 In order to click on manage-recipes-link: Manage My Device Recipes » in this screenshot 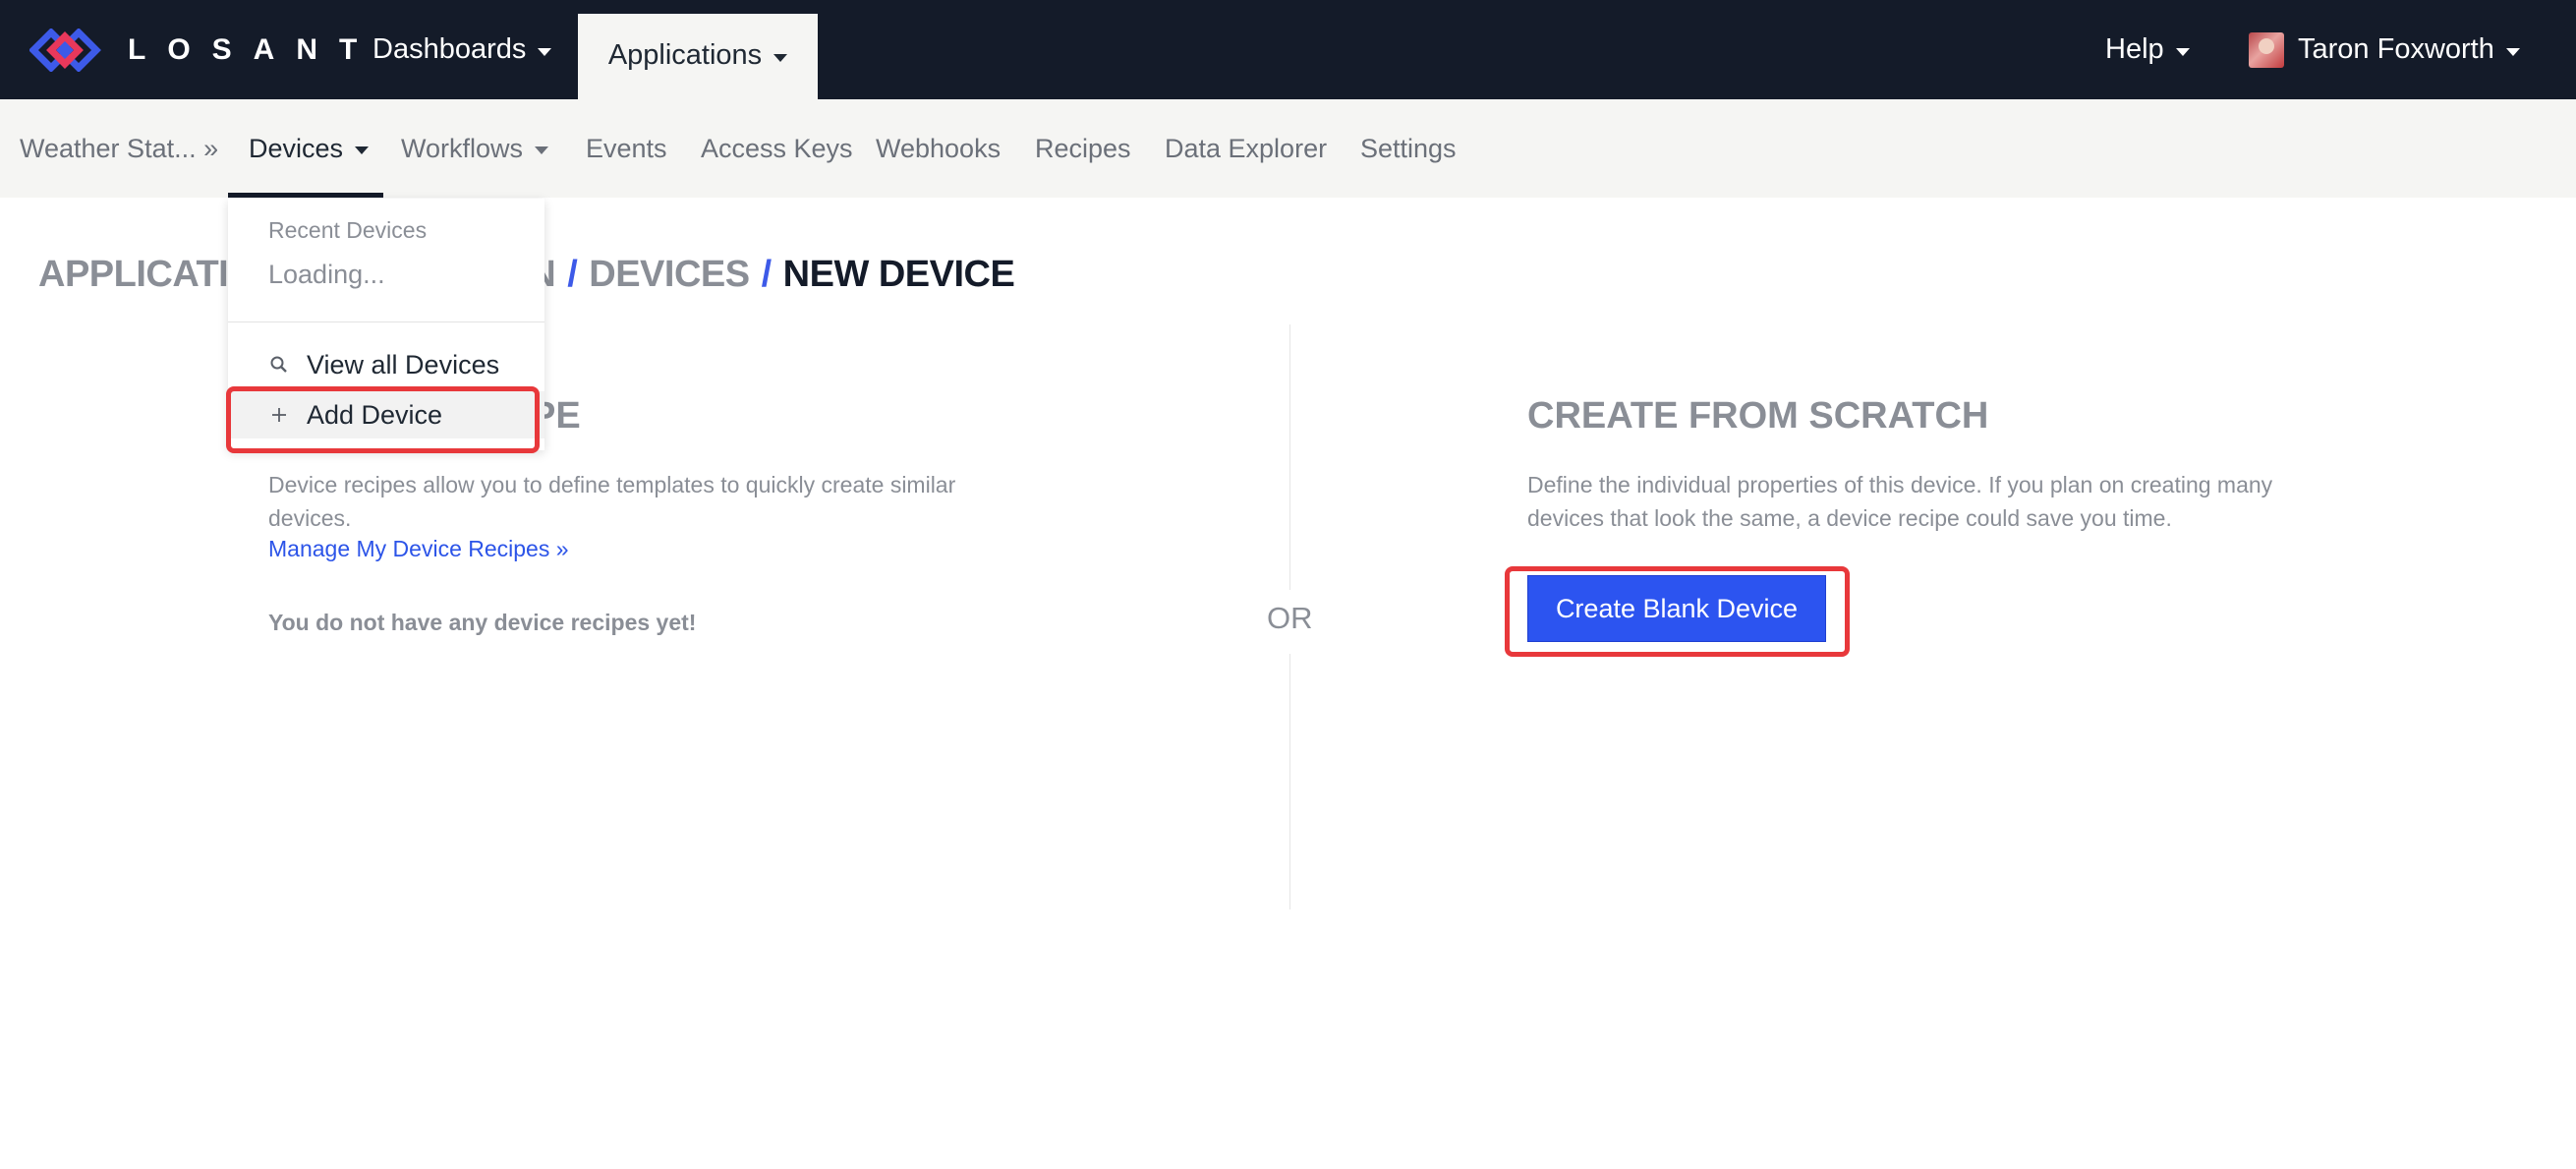, I will do `click(419, 549)`.